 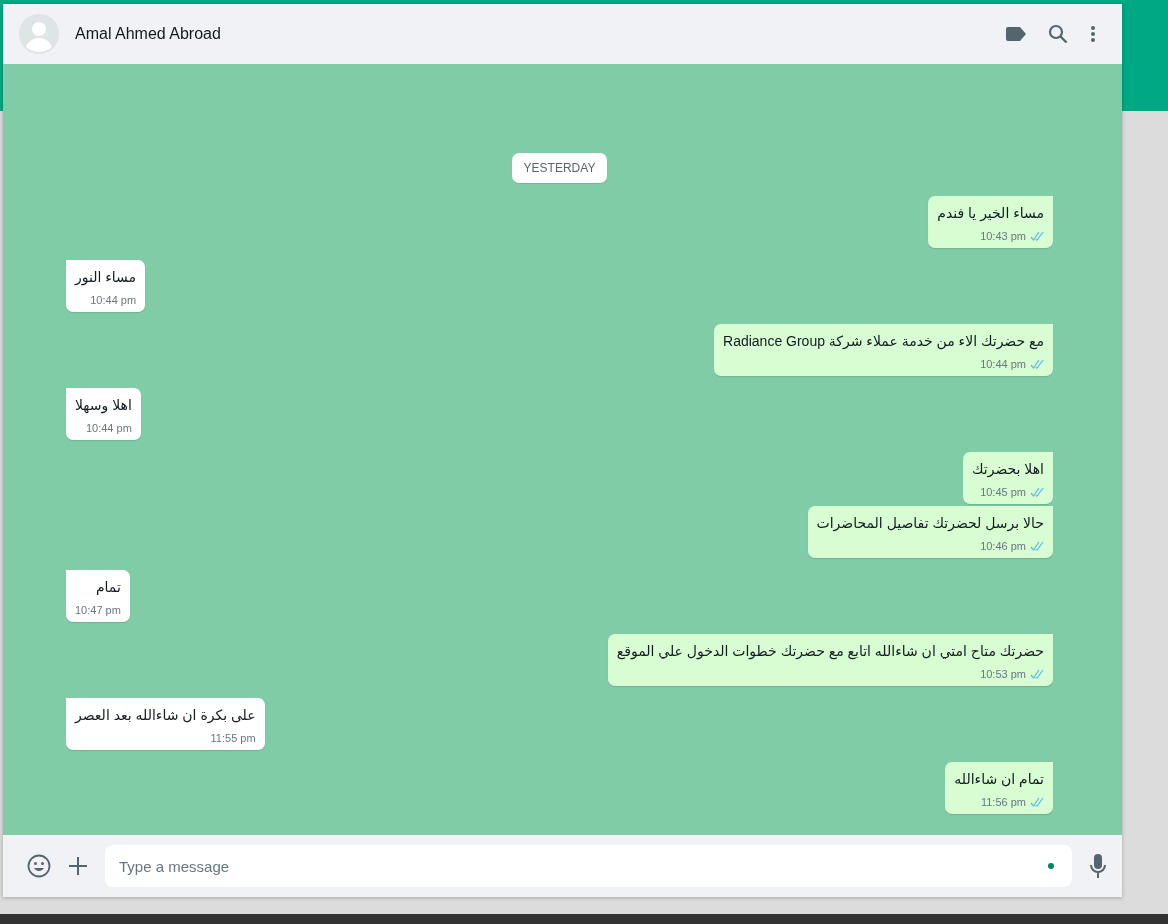 I want to click on date-label: YESTERDAY, so click(x=559, y=168).